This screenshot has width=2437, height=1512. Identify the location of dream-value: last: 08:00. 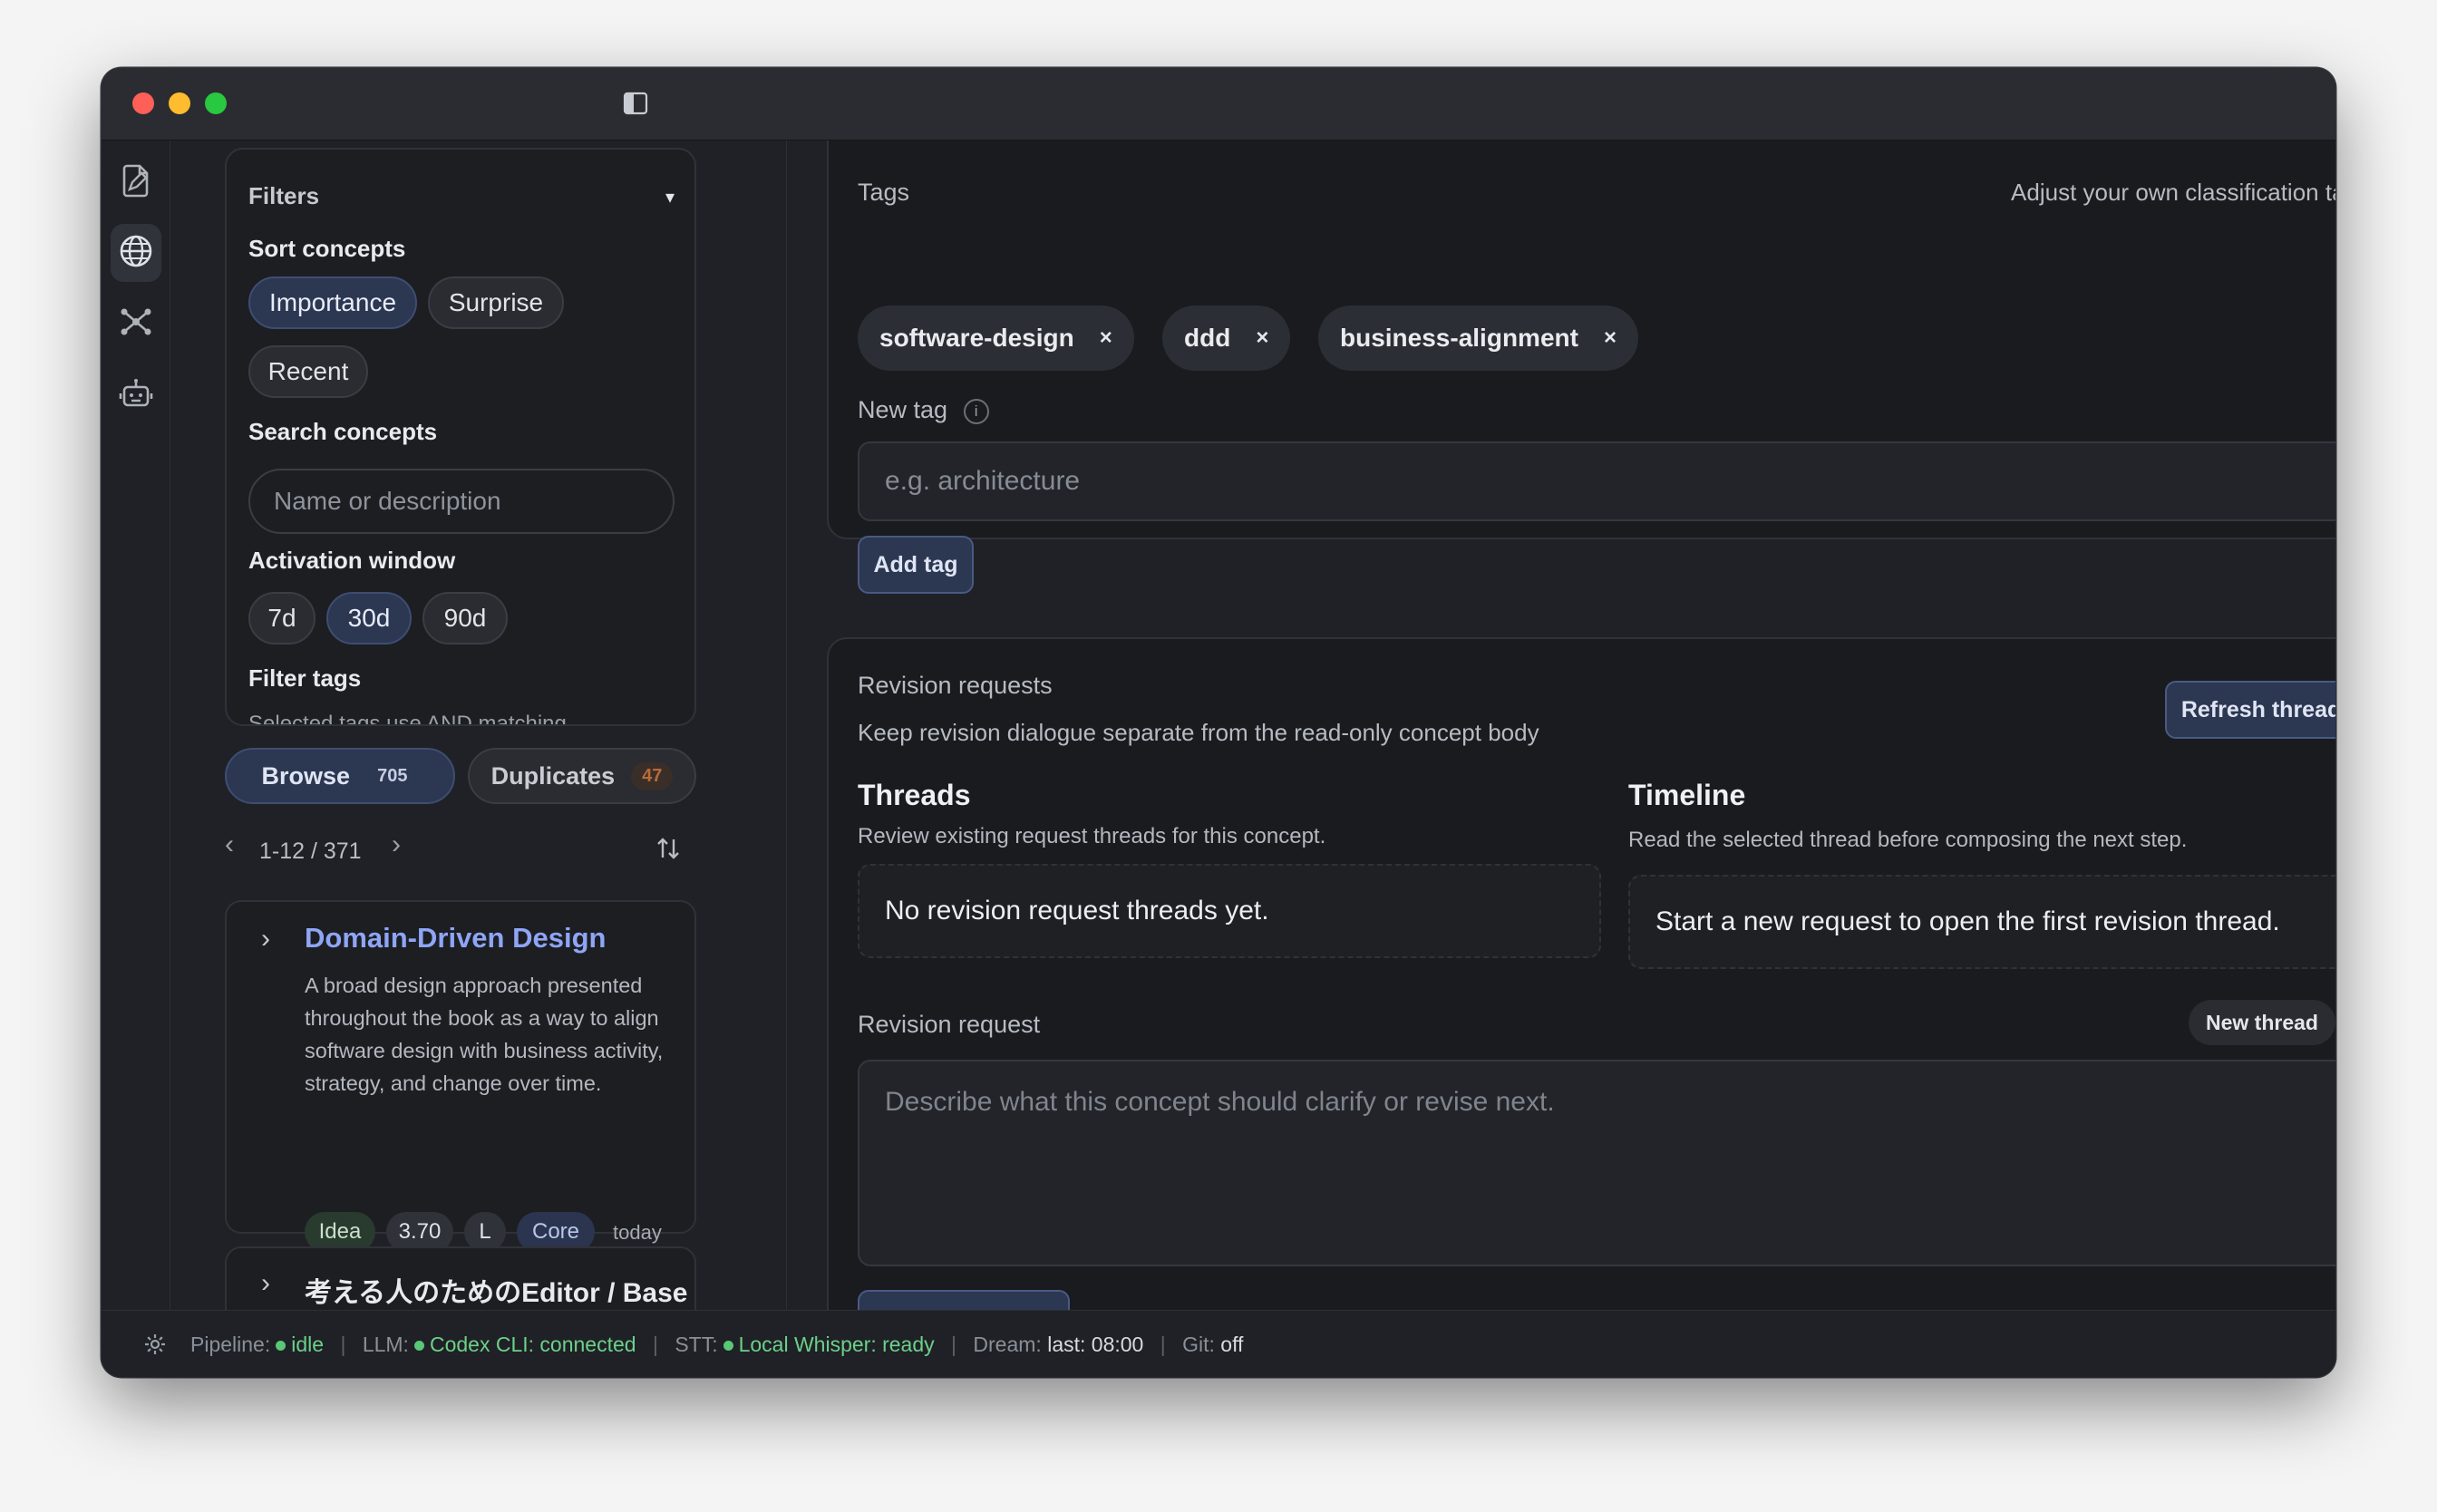
(1095, 1344).